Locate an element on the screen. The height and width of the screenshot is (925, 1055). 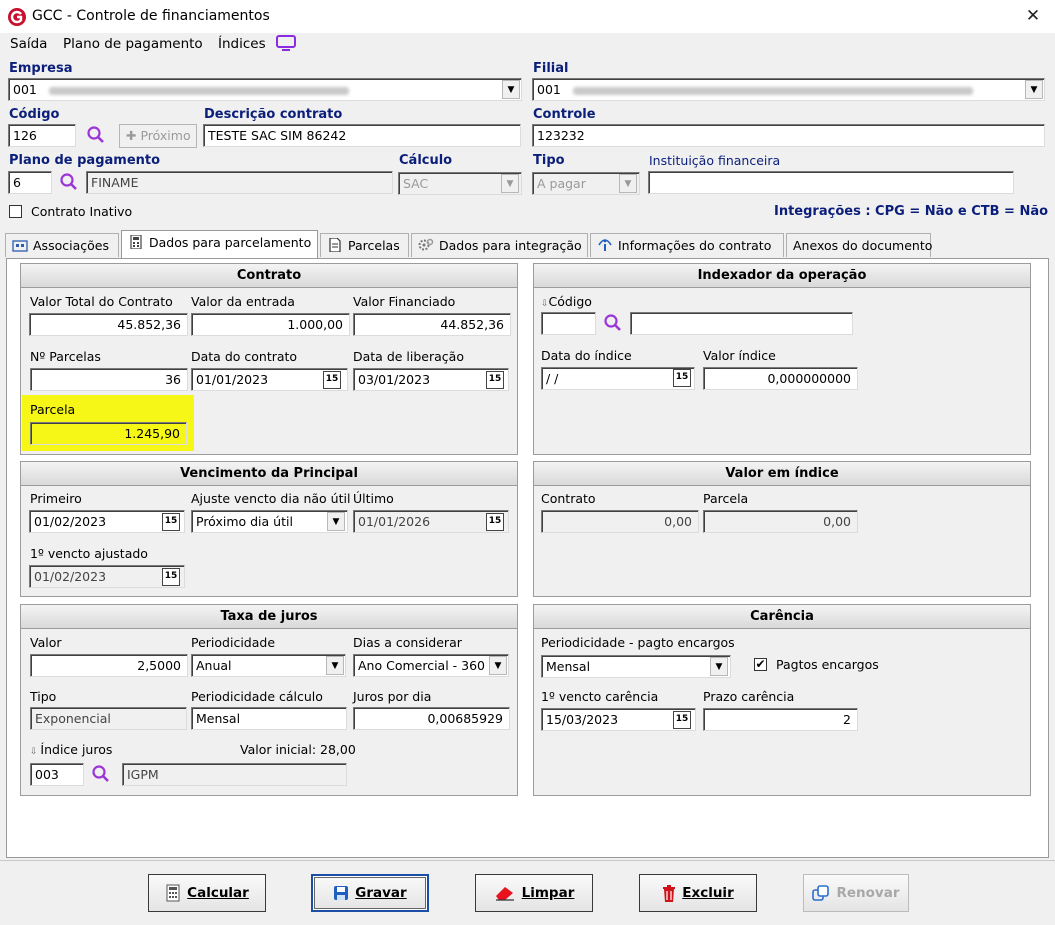
parcela-field: 1.245,90 is located at coordinates (108, 433).